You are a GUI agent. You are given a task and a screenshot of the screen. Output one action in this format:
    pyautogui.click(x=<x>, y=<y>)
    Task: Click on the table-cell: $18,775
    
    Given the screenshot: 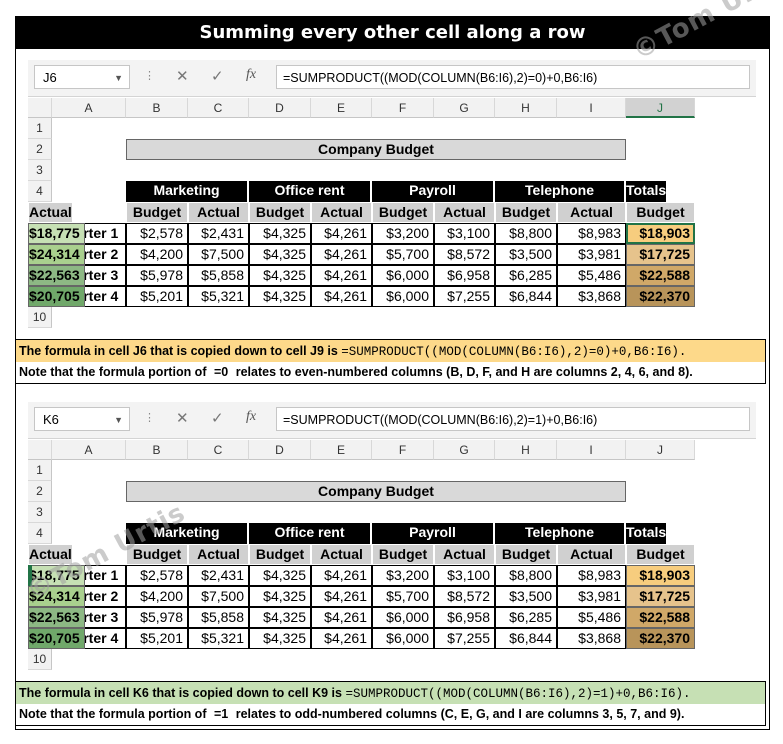 What is the action you would take?
    pyautogui.click(x=56, y=233)
    